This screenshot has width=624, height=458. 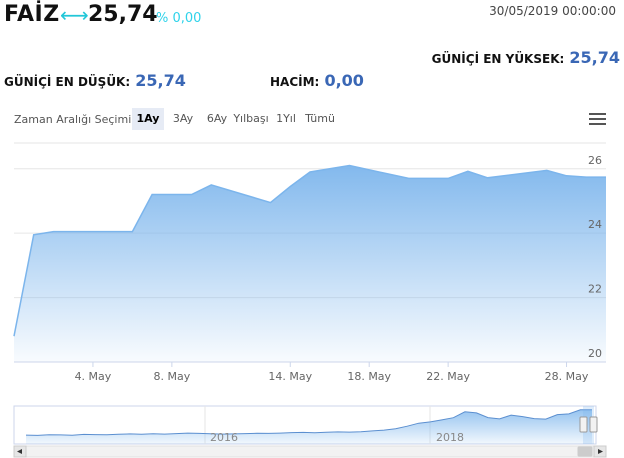 What do you see at coordinates (369, 376) in the screenshot?
I see `x-tick-label: 18. May` at bounding box center [369, 376].